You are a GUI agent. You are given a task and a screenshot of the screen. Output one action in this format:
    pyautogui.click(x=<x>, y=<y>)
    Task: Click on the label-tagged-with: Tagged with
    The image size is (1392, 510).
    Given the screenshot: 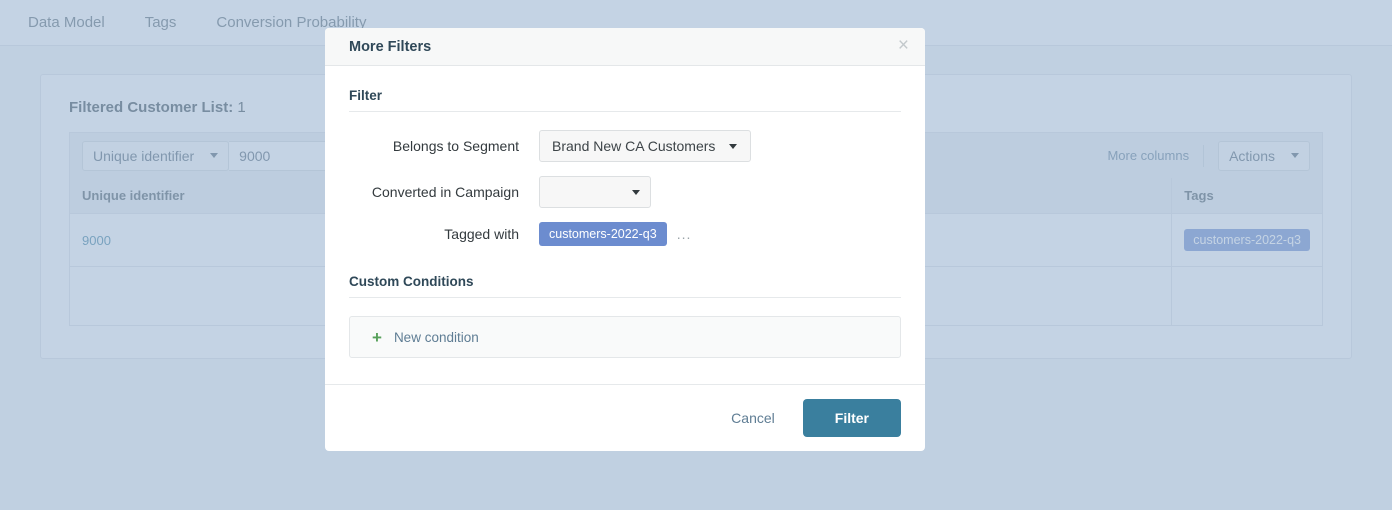 What is the action you would take?
    pyautogui.click(x=481, y=234)
    